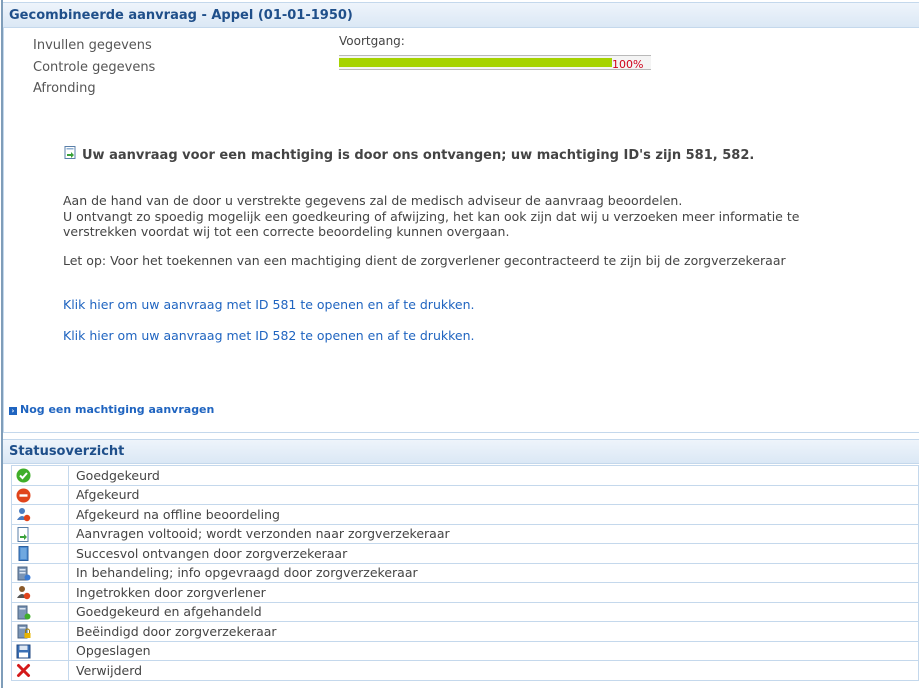 Image resolution: width=919 pixels, height=688 pixels. Describe the element at coordinates (64, 88) in the screenshot. I see `step-item: Afronding` at that location.